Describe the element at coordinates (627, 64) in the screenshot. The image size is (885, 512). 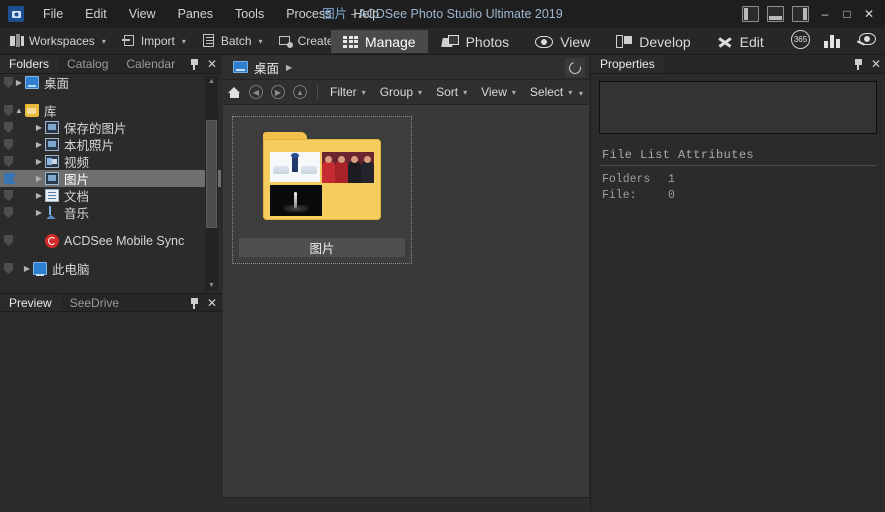
I see `tab-properties: Properties` at that location.